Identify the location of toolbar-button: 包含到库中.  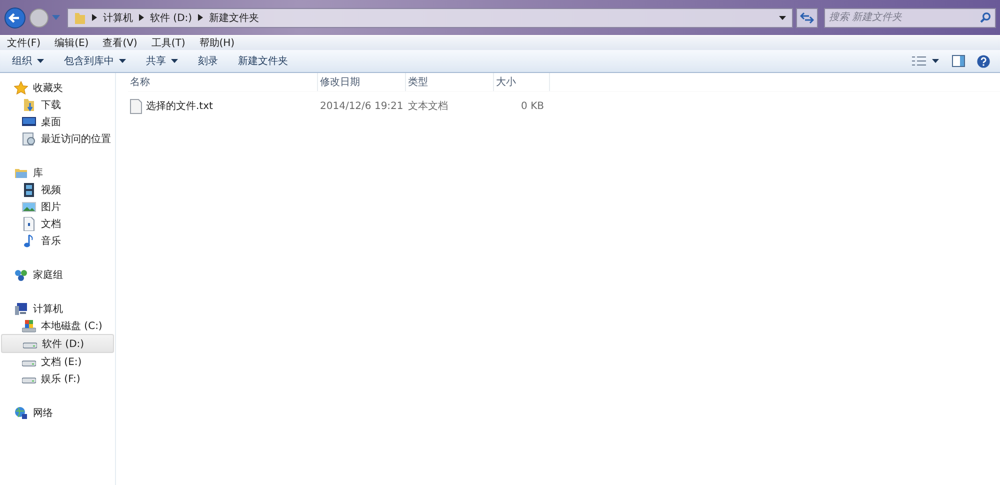
(95, 61).